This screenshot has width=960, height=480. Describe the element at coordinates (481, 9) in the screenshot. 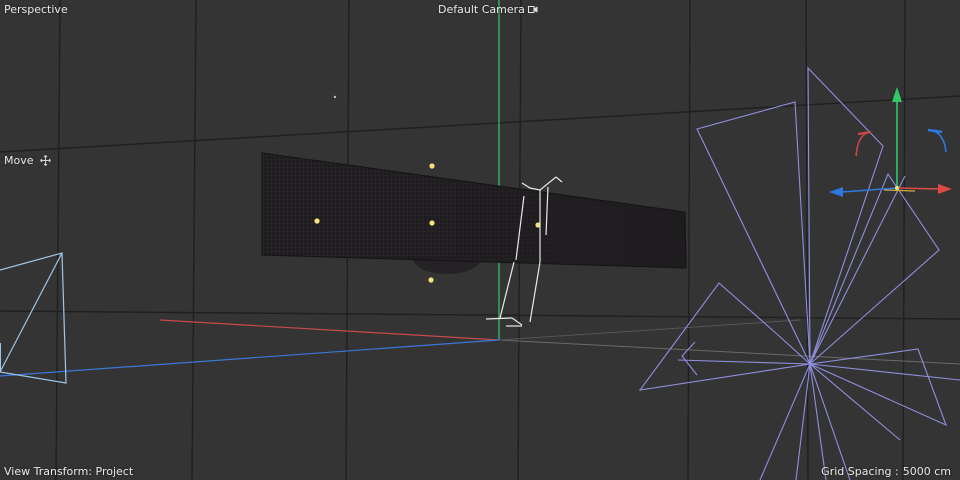

I see `camera-label: Default Camera` at that location.